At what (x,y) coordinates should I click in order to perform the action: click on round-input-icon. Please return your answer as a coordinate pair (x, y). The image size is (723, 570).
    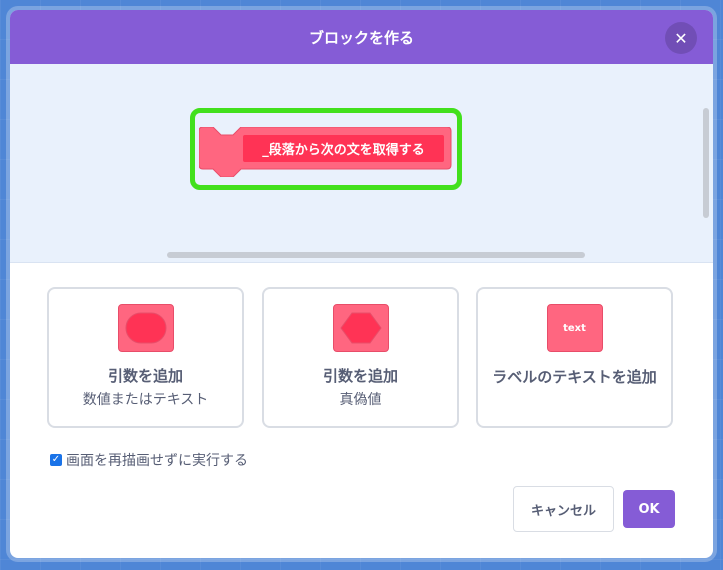
    Looking at the image, I should click on (145, 328).